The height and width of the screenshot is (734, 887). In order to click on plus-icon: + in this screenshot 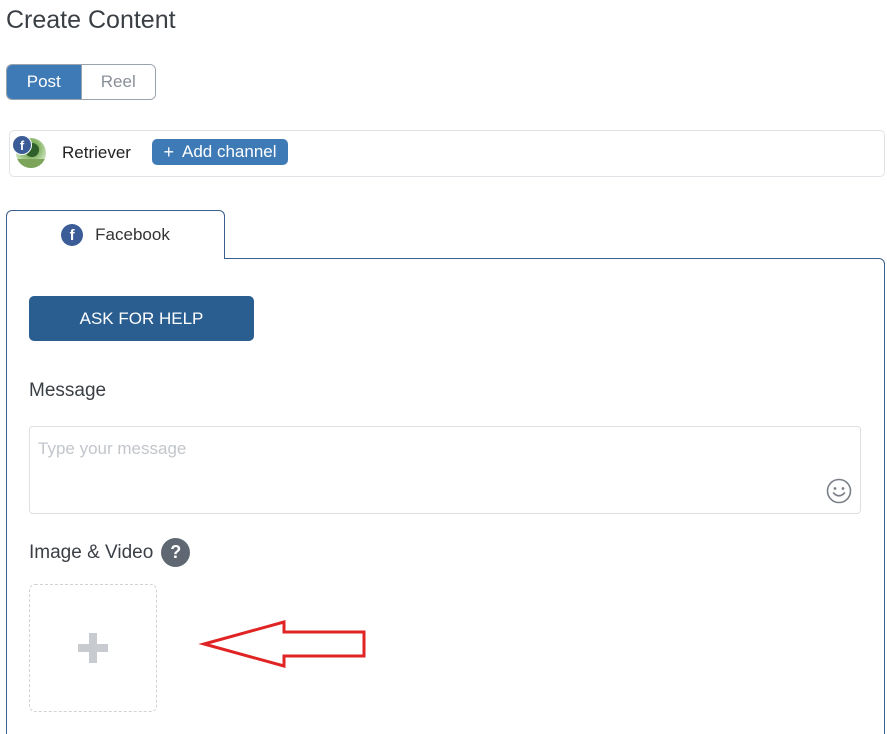, I will do `click(168, 152)`.